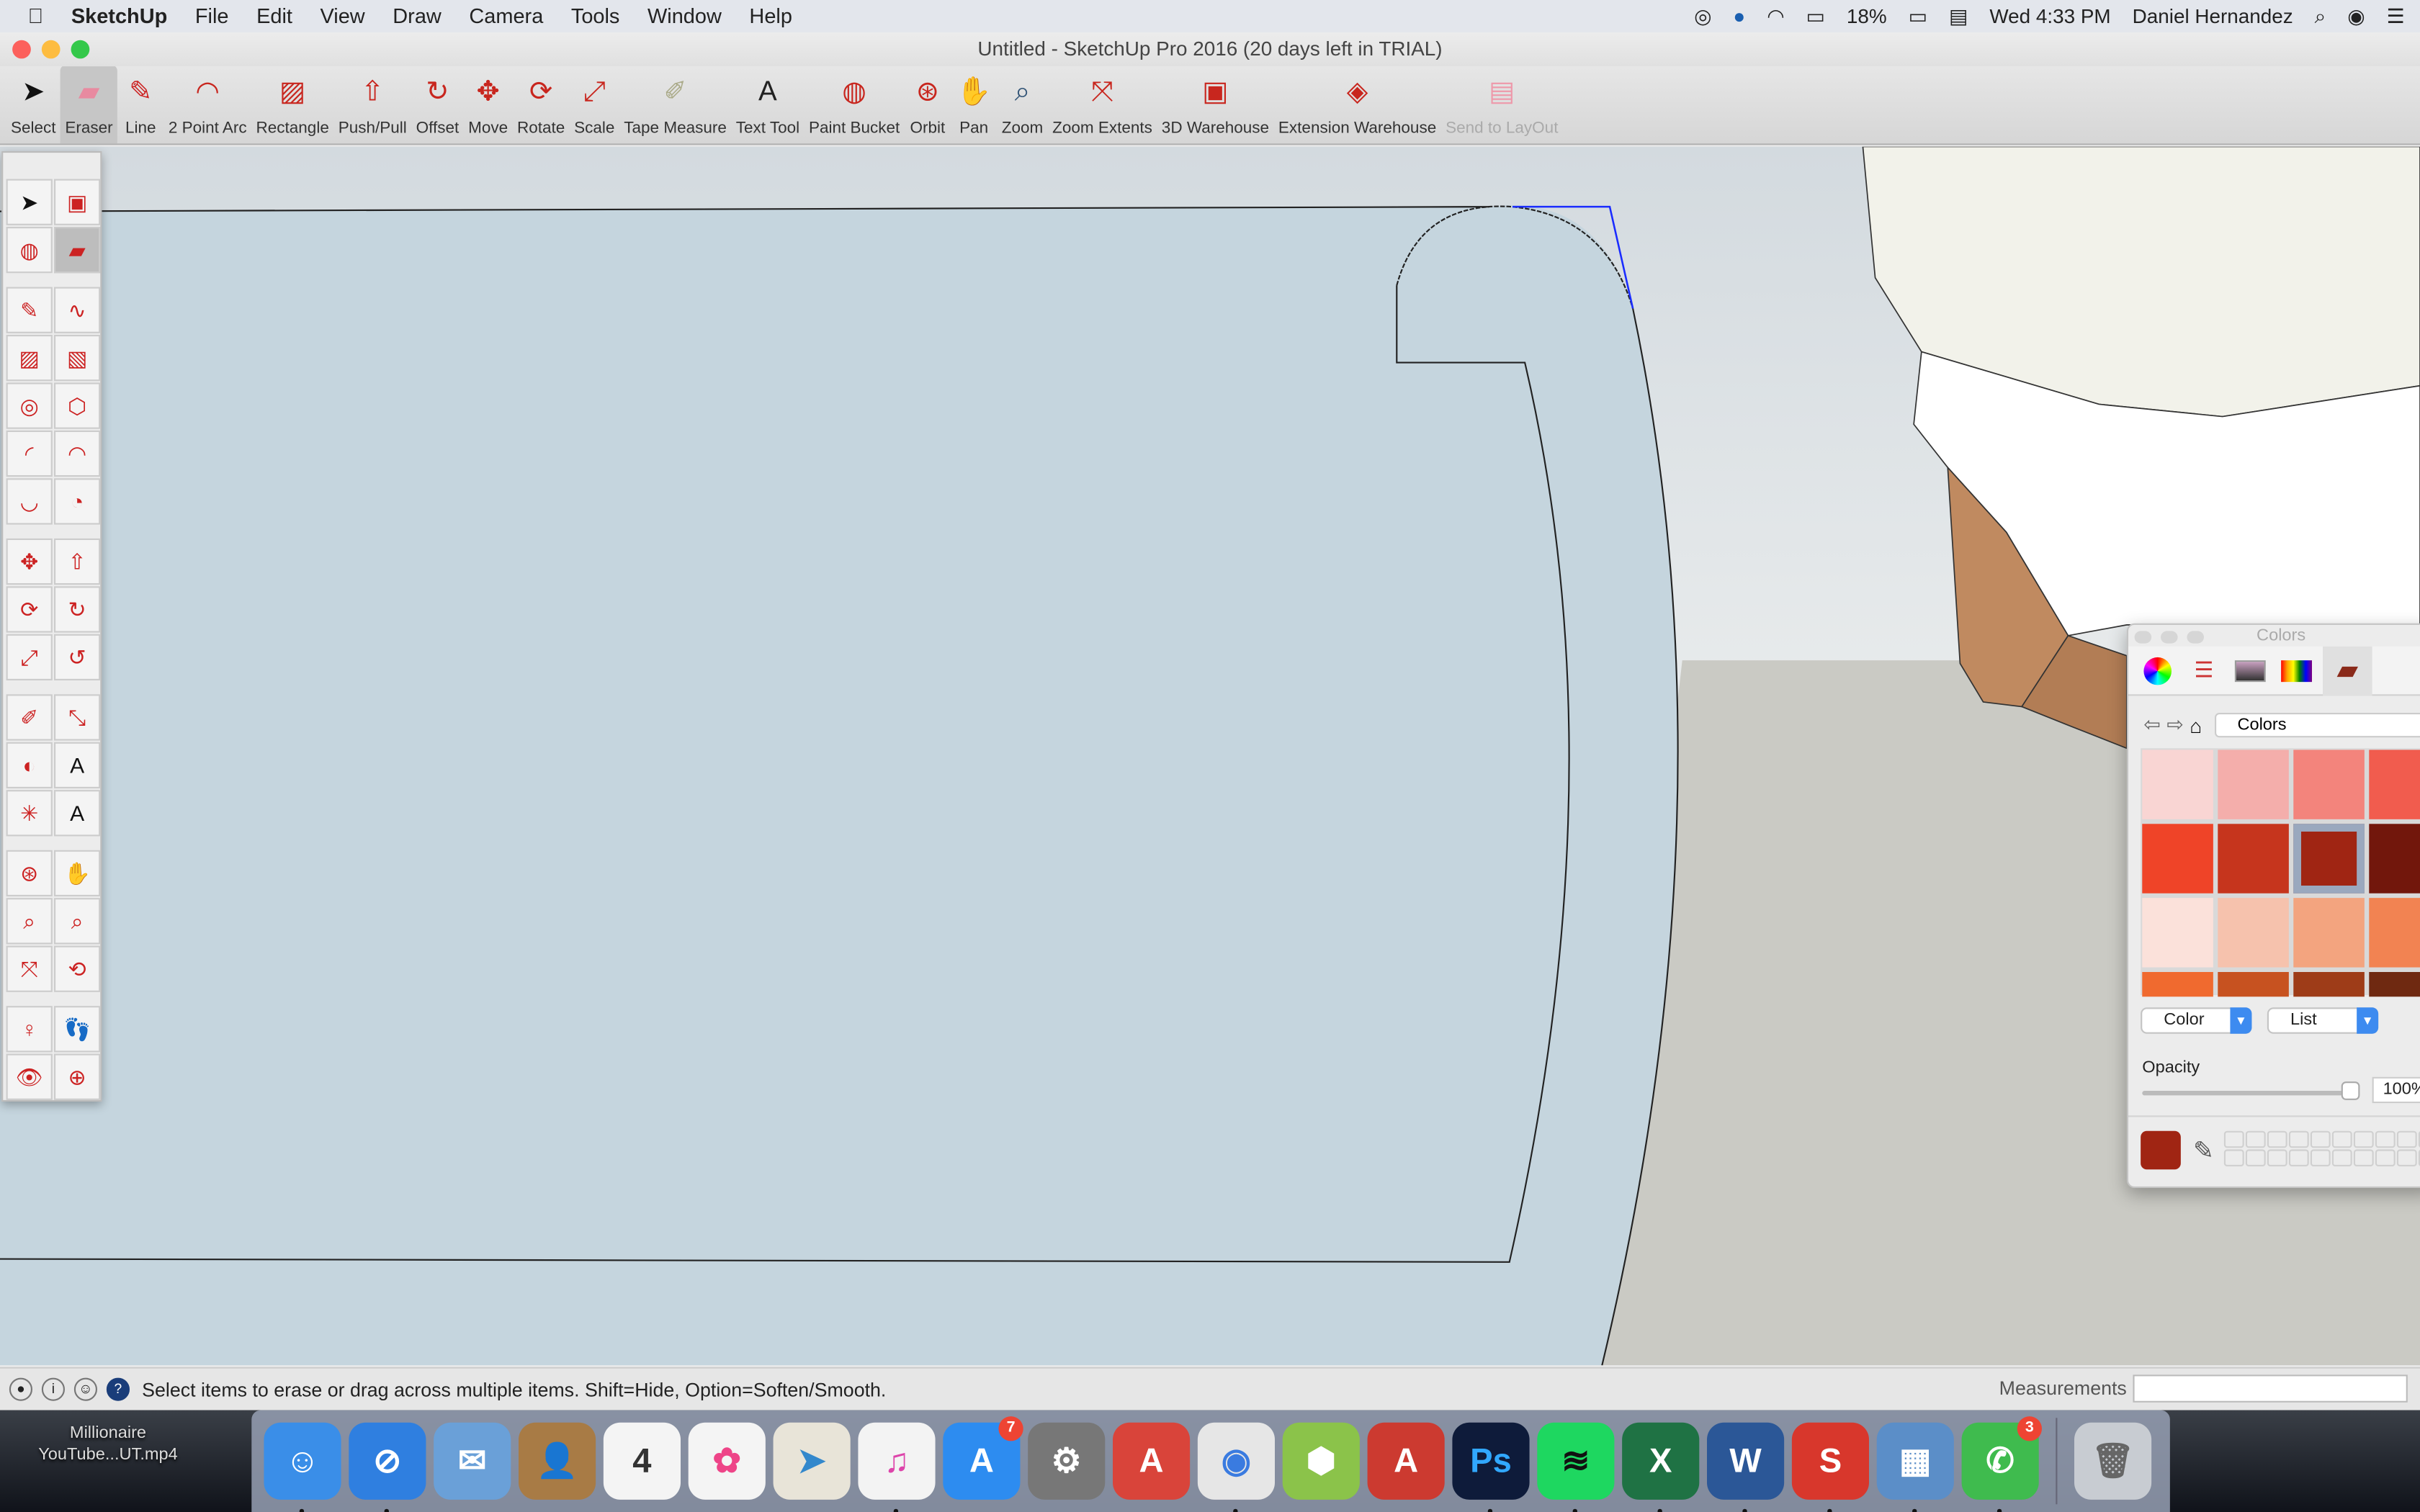 Image resolution: width=2420 pixels, height=1512 pixels. I want to click on tool-tape-measure: ✐ Tape Measure, so click(675, 104).